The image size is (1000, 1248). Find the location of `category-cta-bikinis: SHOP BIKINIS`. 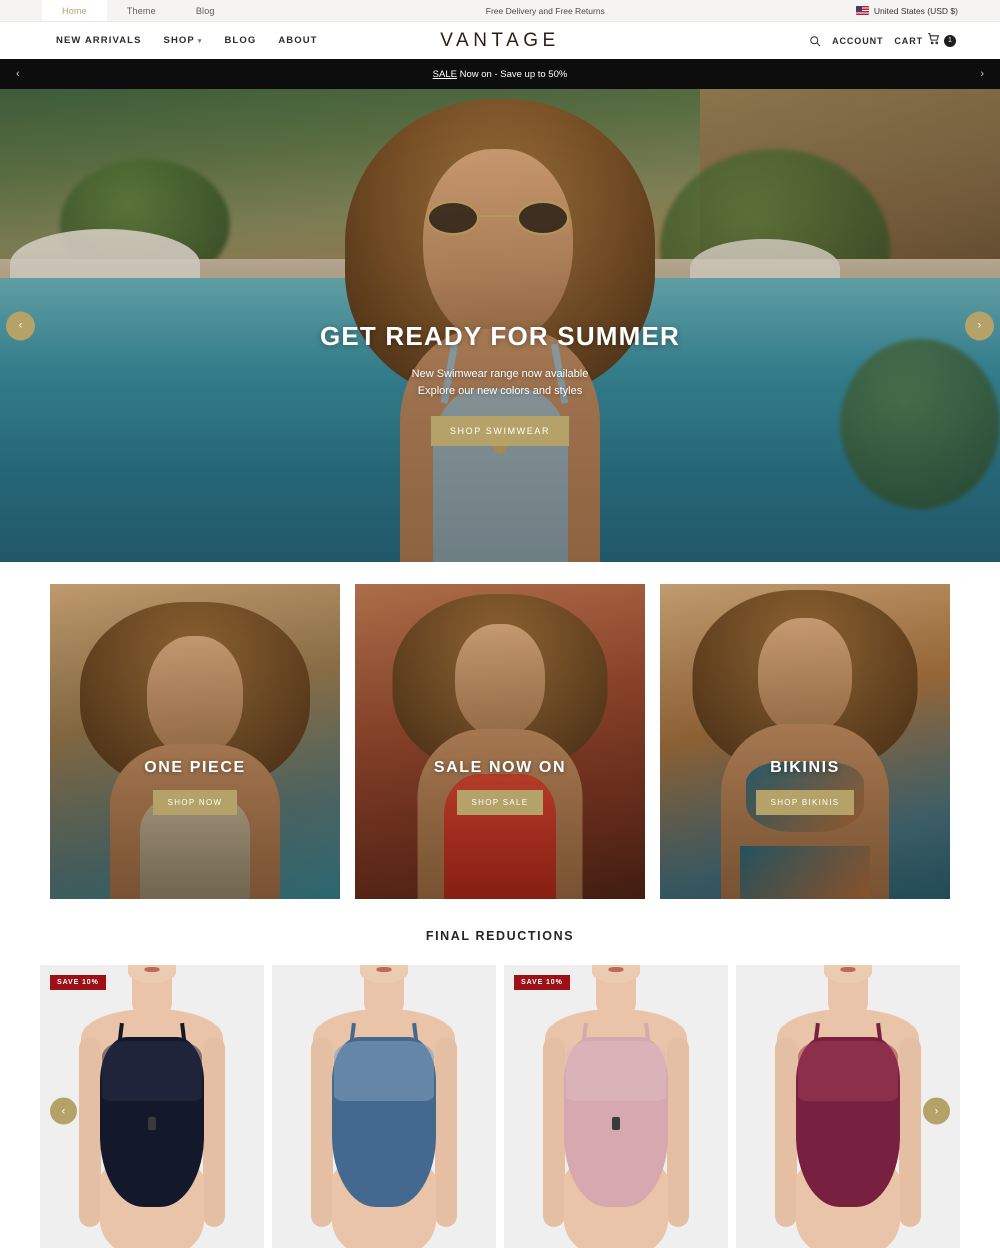

category-cta-bikinis: SHOP BIKINIS is located at coordinates (805, 802).